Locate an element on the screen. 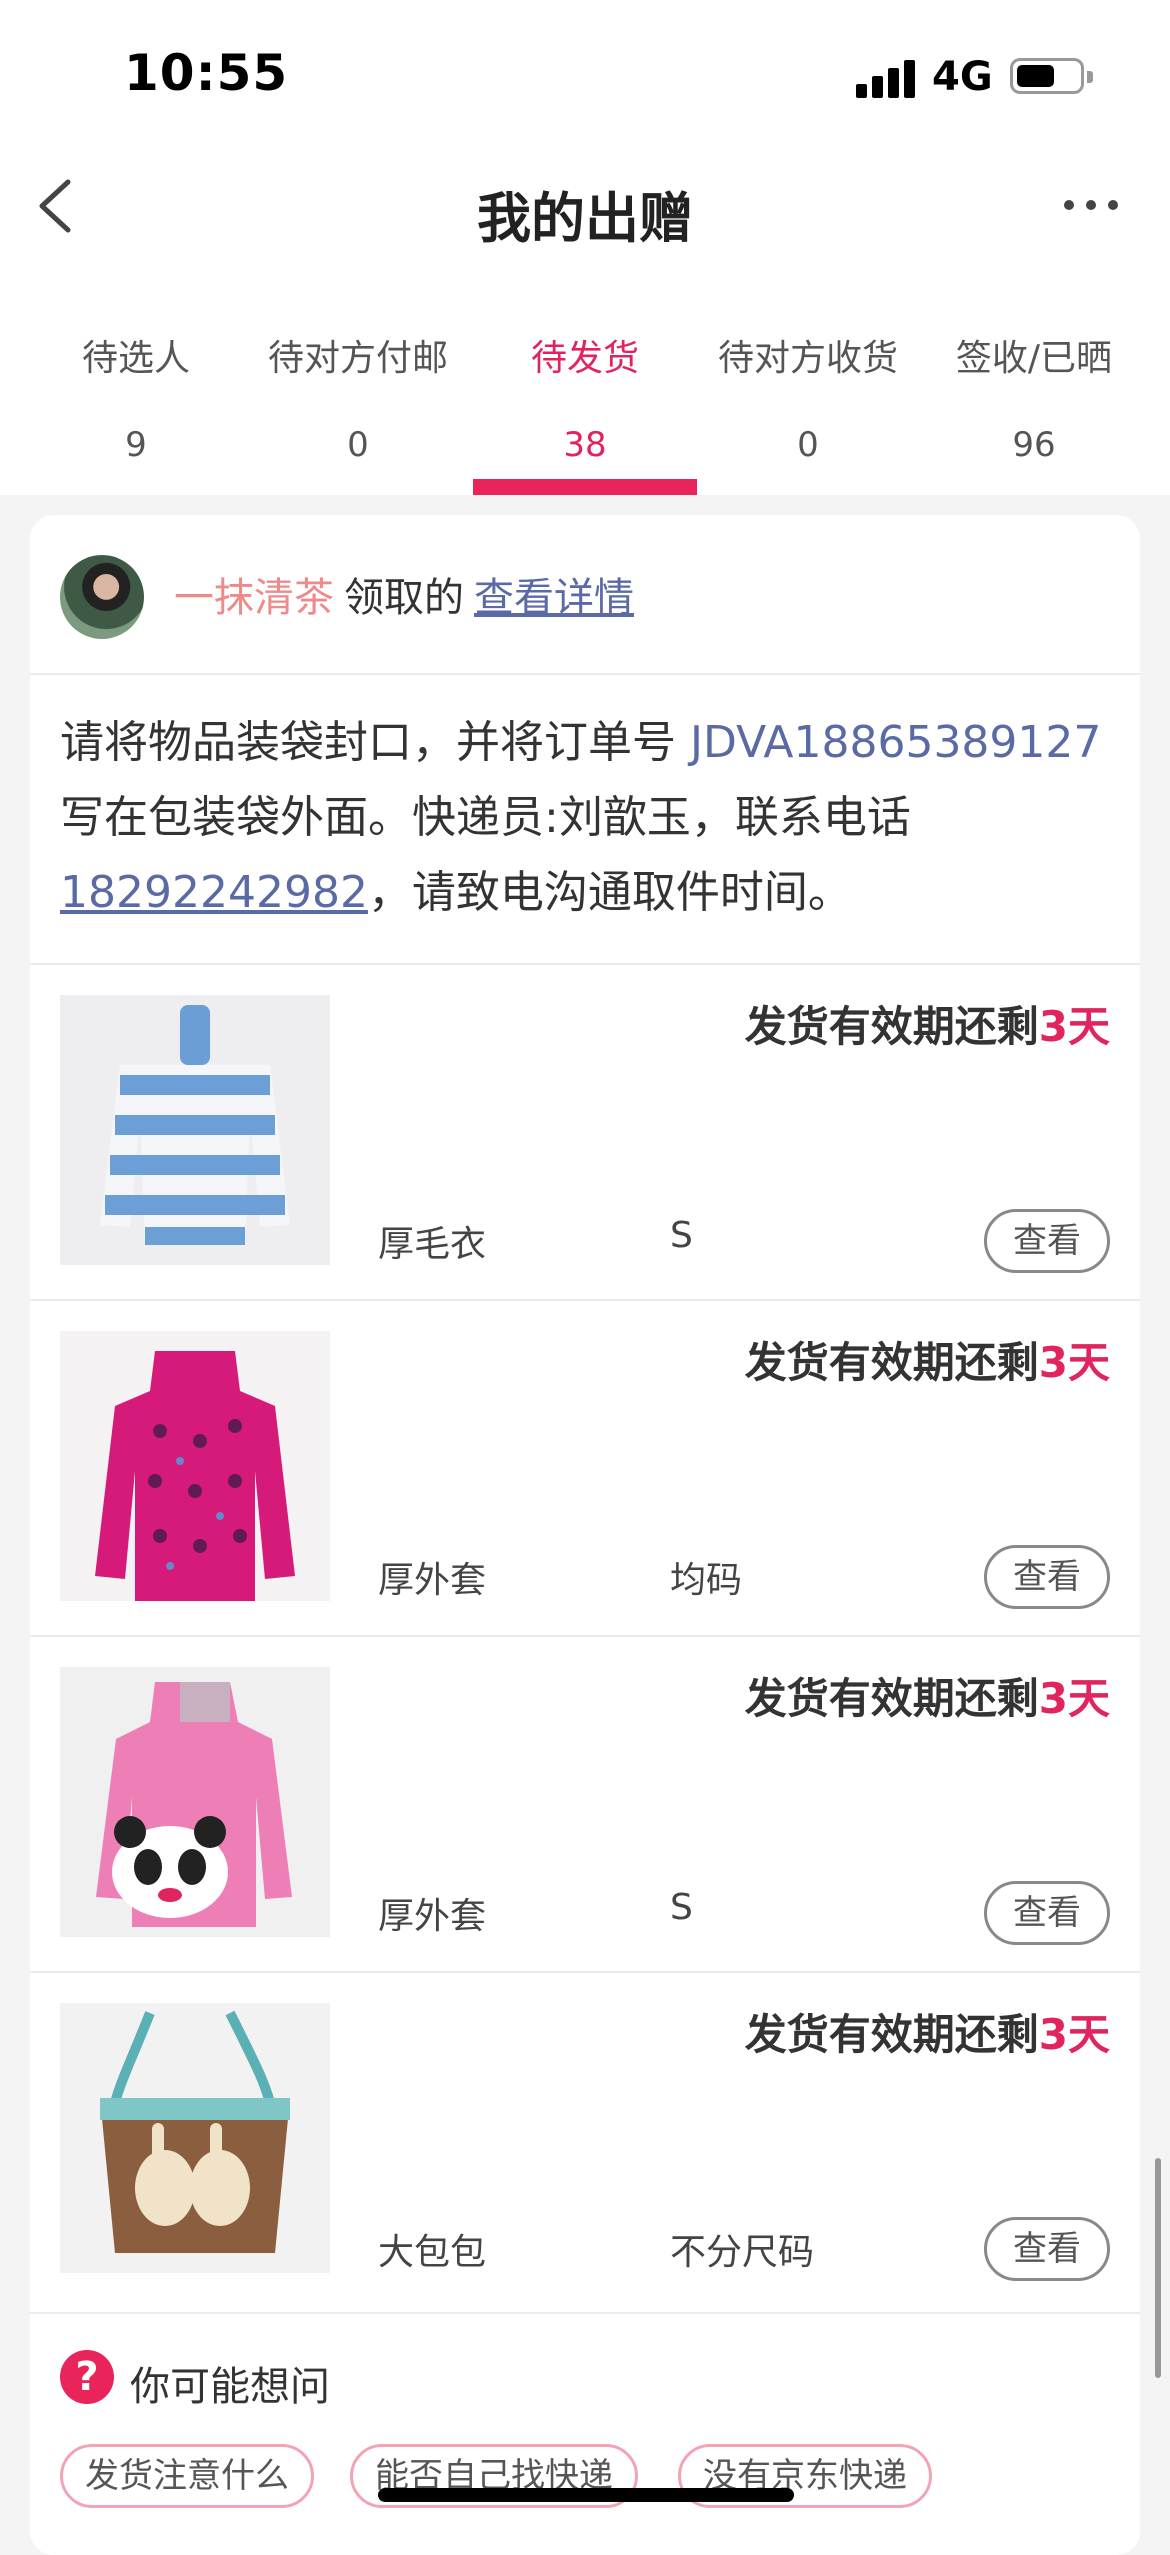 Image resolution: width=1170 pixels, height=2555 pixels. status-time: 10:55 is located at coordinates (206, 73).